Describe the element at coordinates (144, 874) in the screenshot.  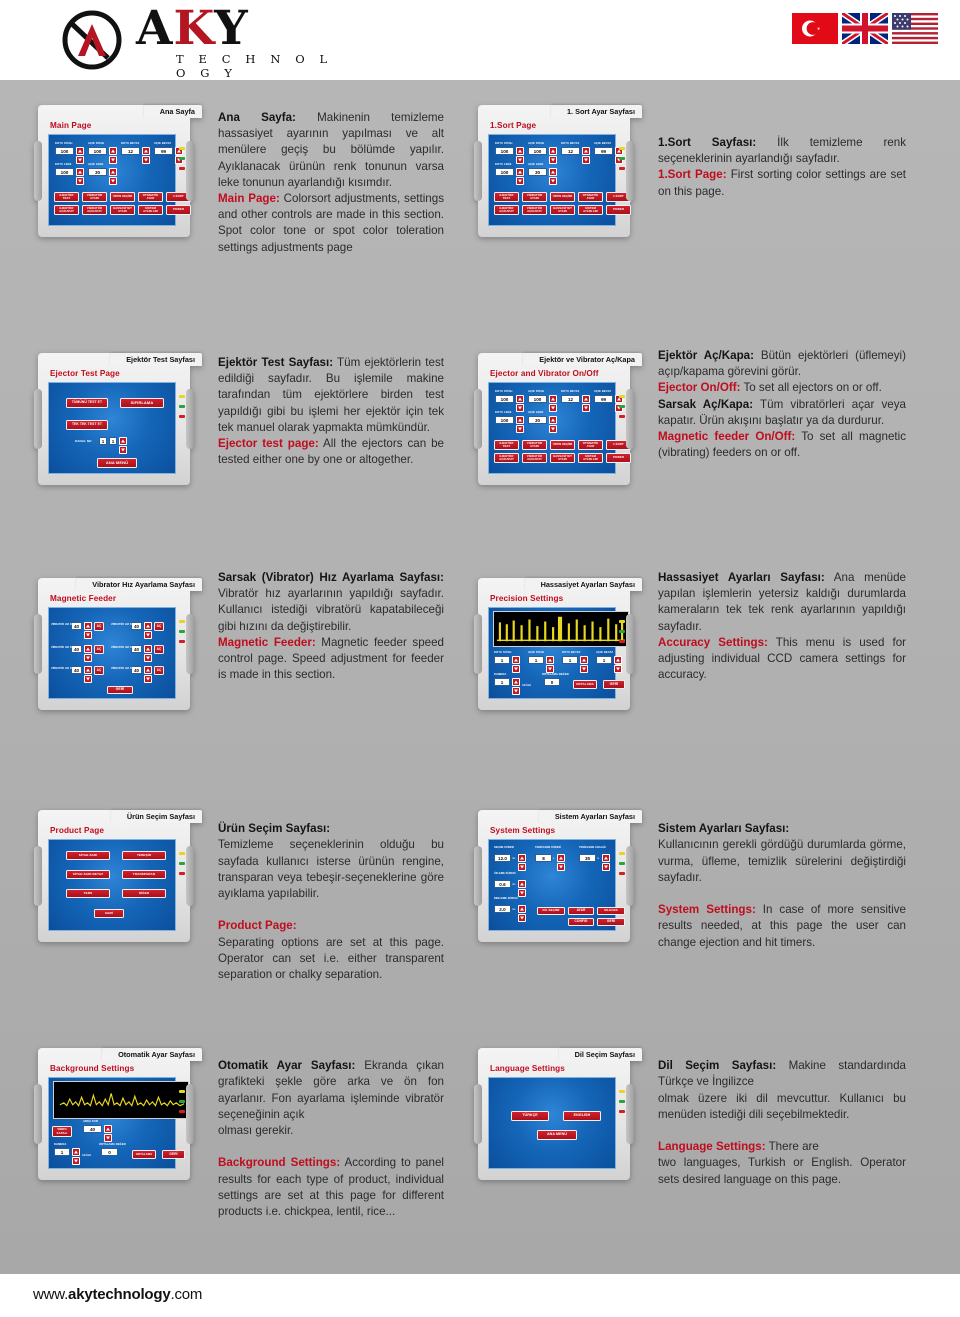
I see `button-transparan: TRANSPARAN` at that location.